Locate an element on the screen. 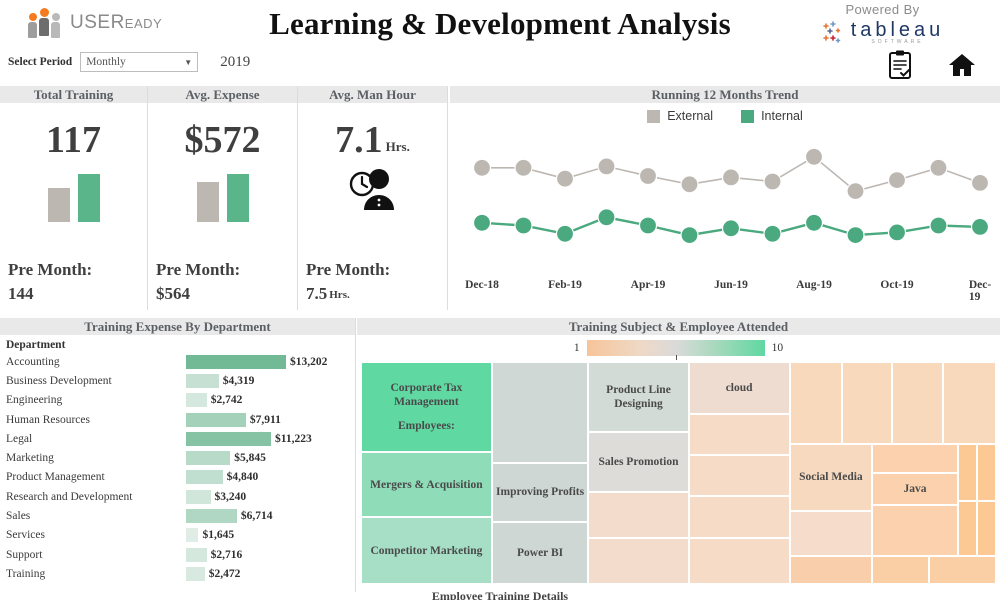 This screenshot has width=1000, height=600. legend-item-external: External is located at coordinates (680, 116).